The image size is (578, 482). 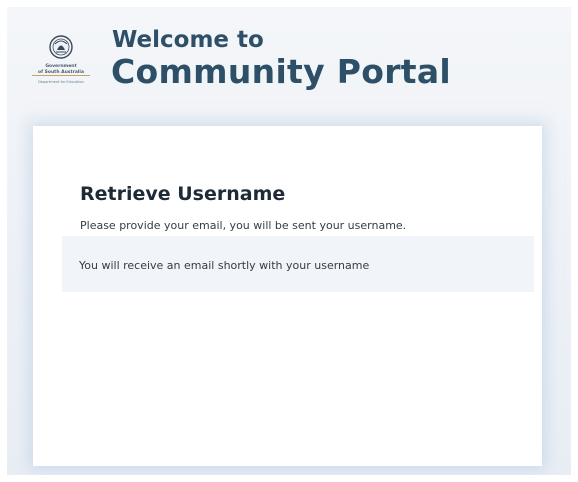 I want to click on logo-text-government: Government, so click(x=61, y=66).